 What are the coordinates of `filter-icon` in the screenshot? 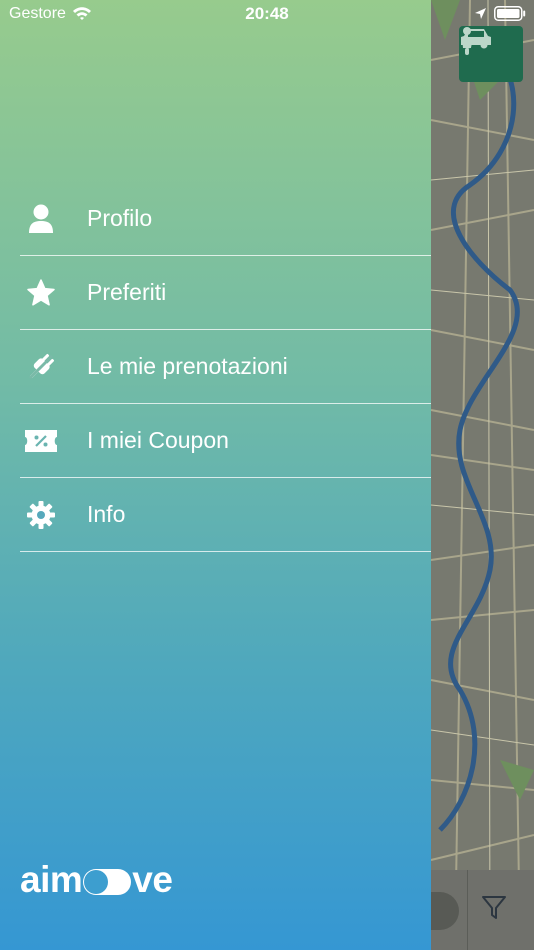 It's located at (494, 907).